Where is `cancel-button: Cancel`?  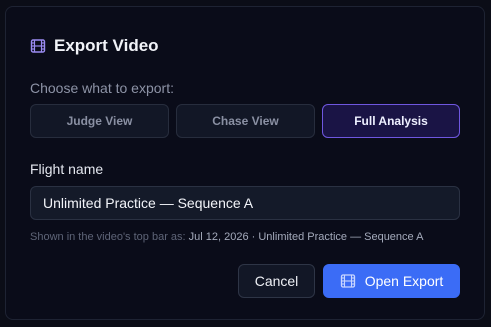
cancel-button: Cancel is located at coordinates (276, 281).